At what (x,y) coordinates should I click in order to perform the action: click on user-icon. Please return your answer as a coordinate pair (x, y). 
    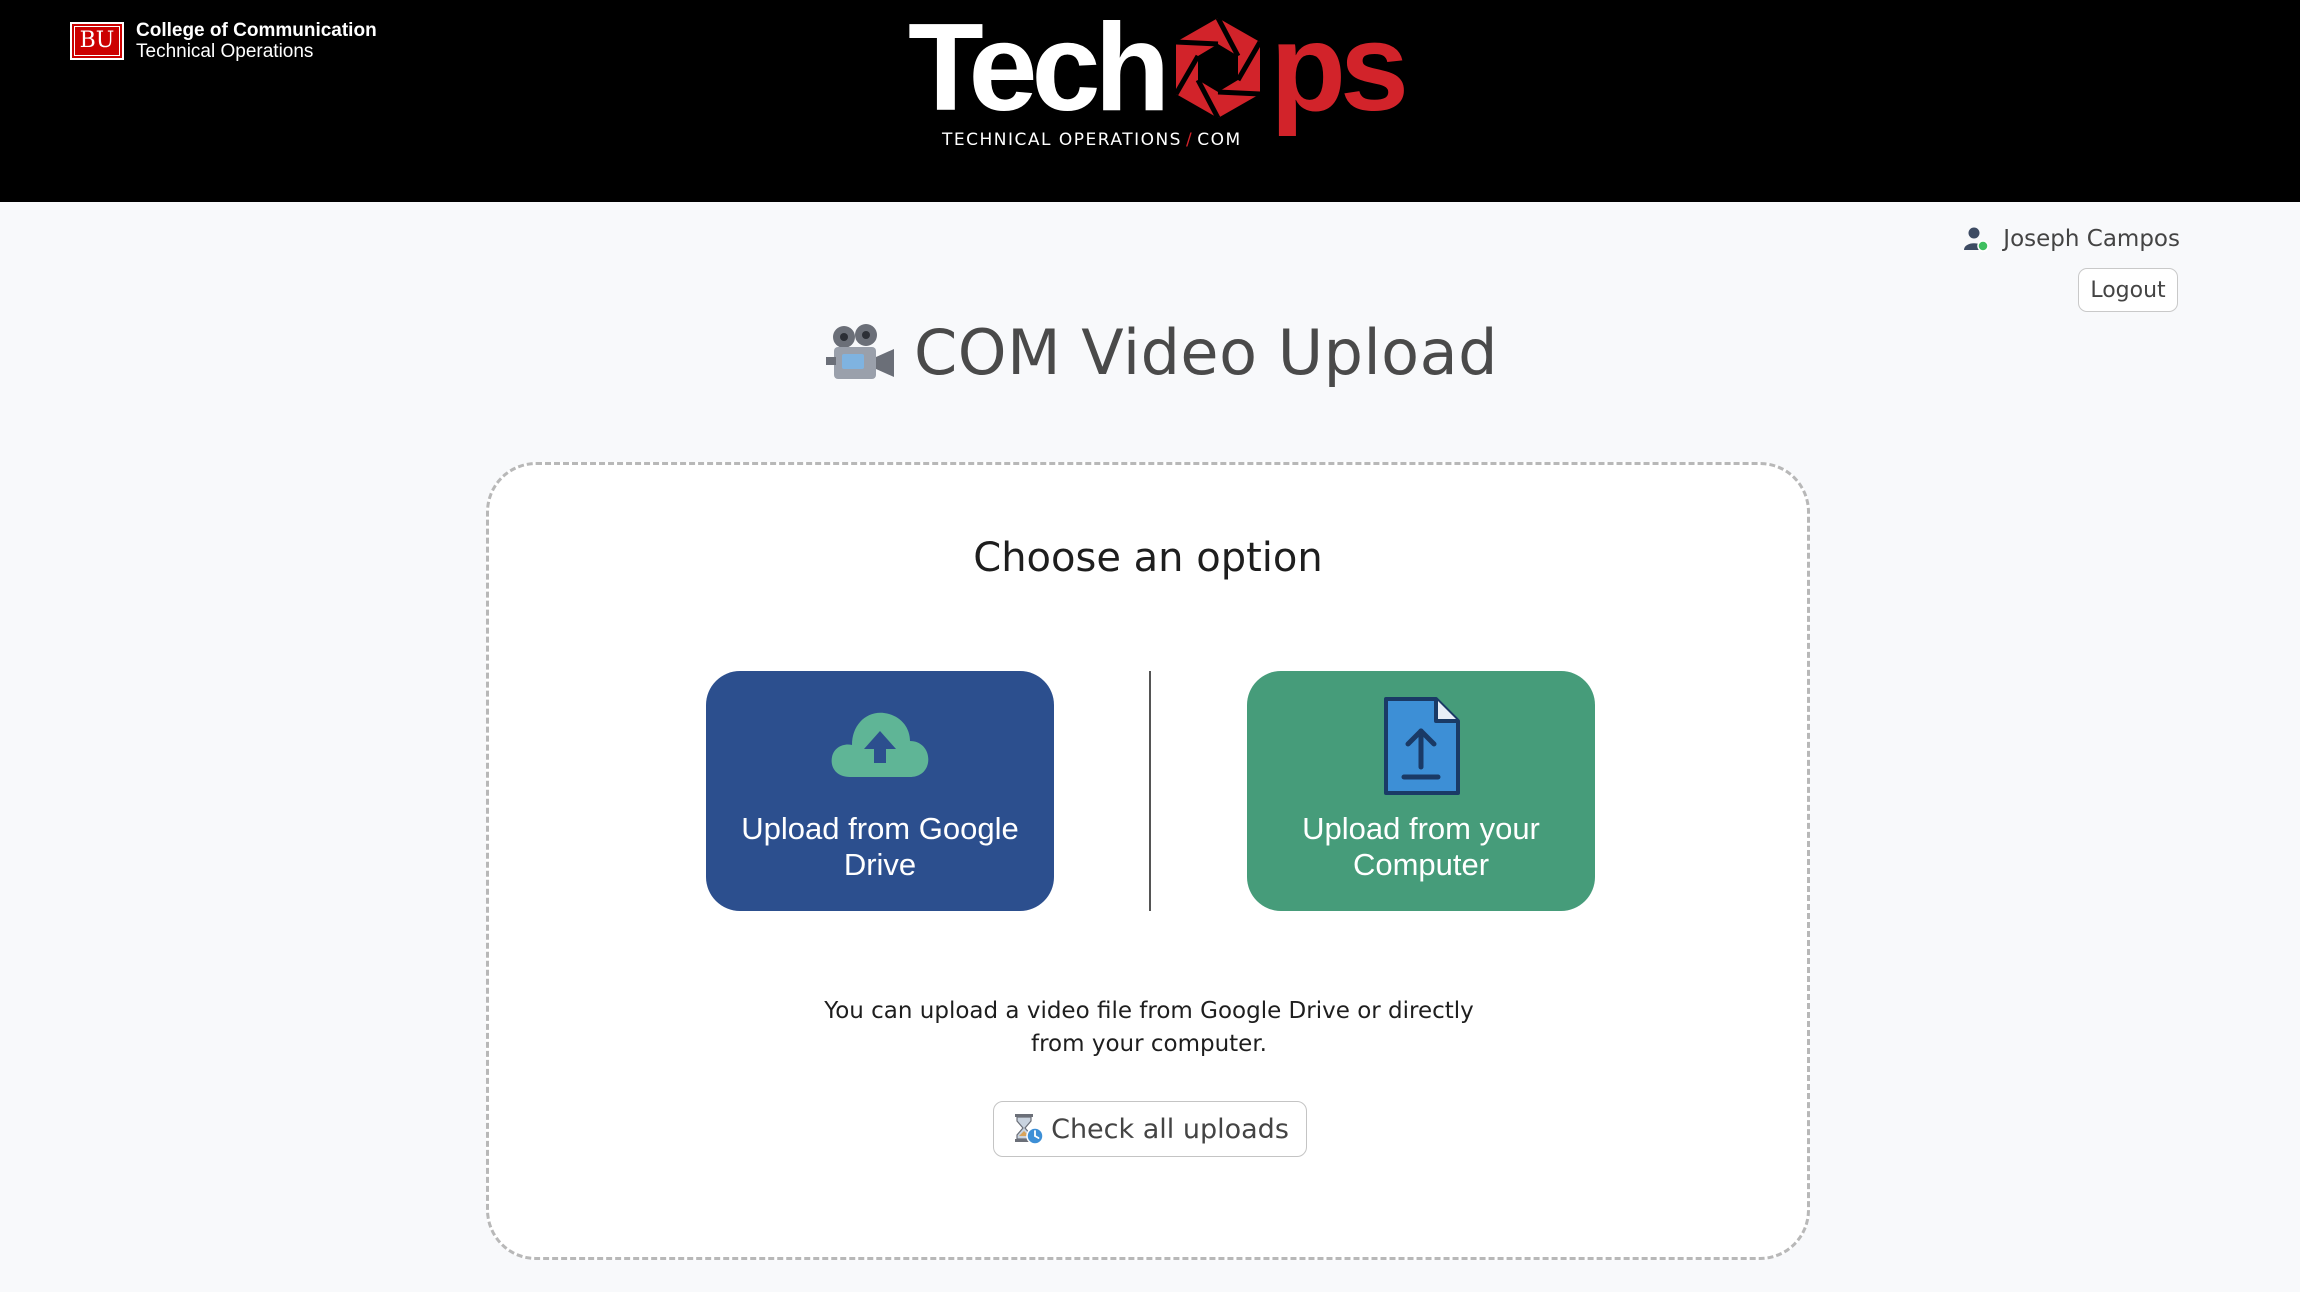
    Looking at the image, I should click on (1977, 239).